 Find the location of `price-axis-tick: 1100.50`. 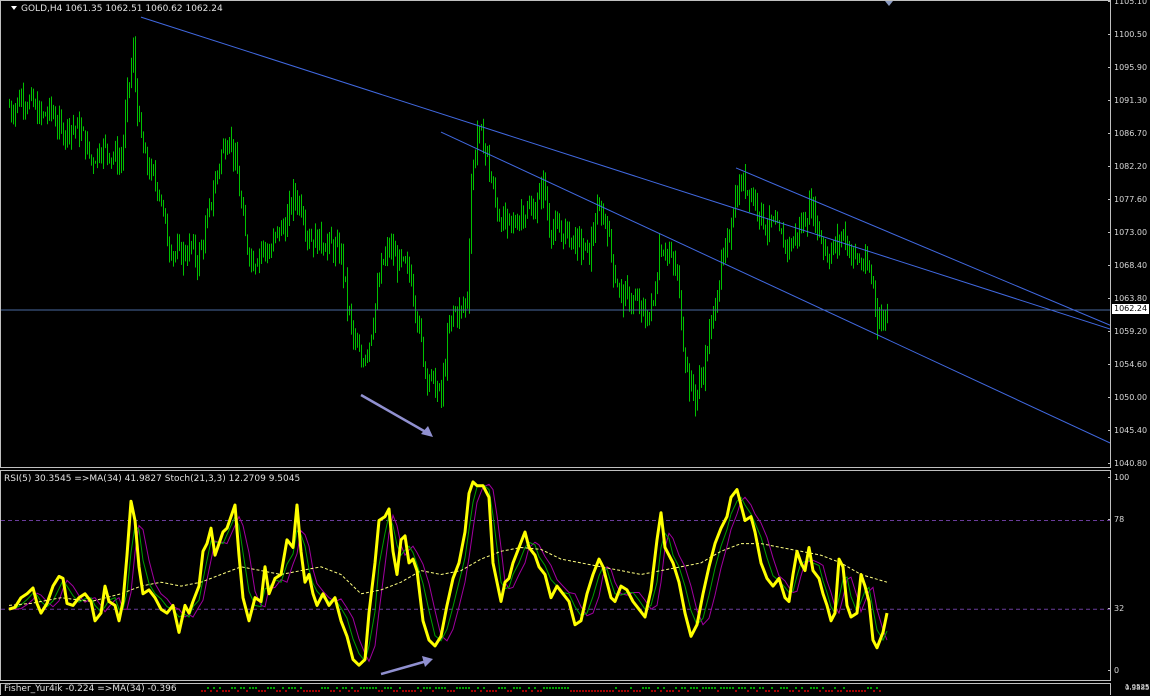

price-axis-tick: 1100.50 is located at coordinates (1127, 34).